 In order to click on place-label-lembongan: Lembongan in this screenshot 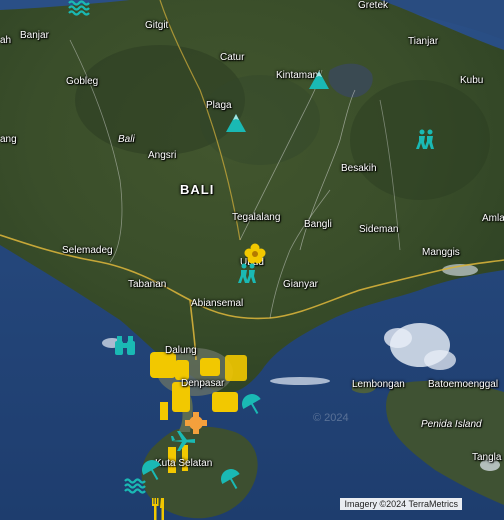, I will do `click(378, 384)`.